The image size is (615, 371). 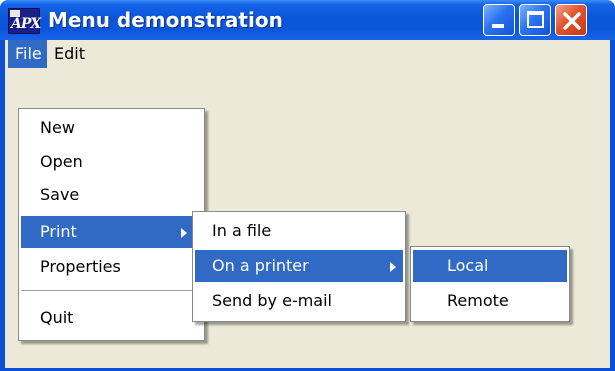 I want to click on menu-item-open: Open, so click(x=111, y=162).